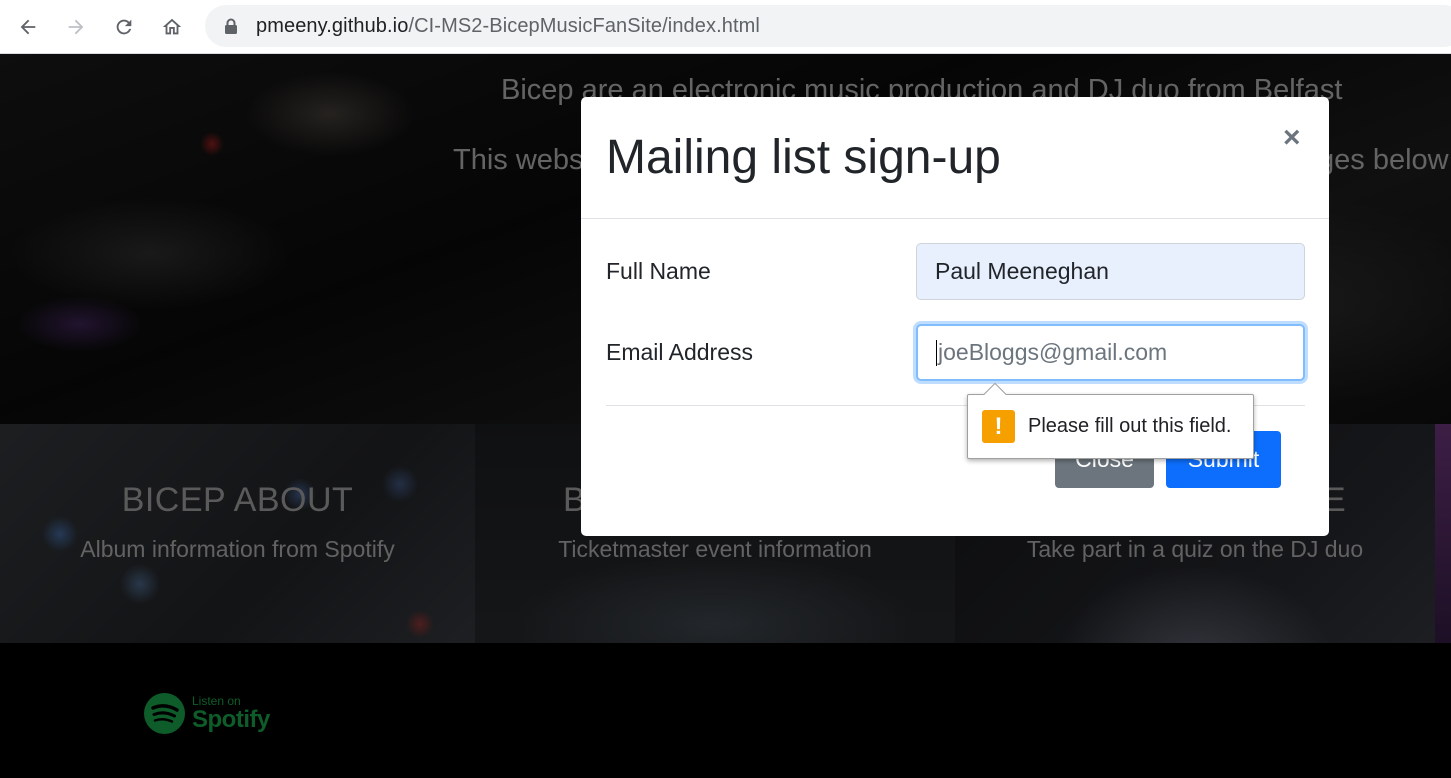 The image size is (1451, 778). What do you see at coordinates (936, 352) in the screenshot?
I see `text-caret` at bounding box center [936, 352].